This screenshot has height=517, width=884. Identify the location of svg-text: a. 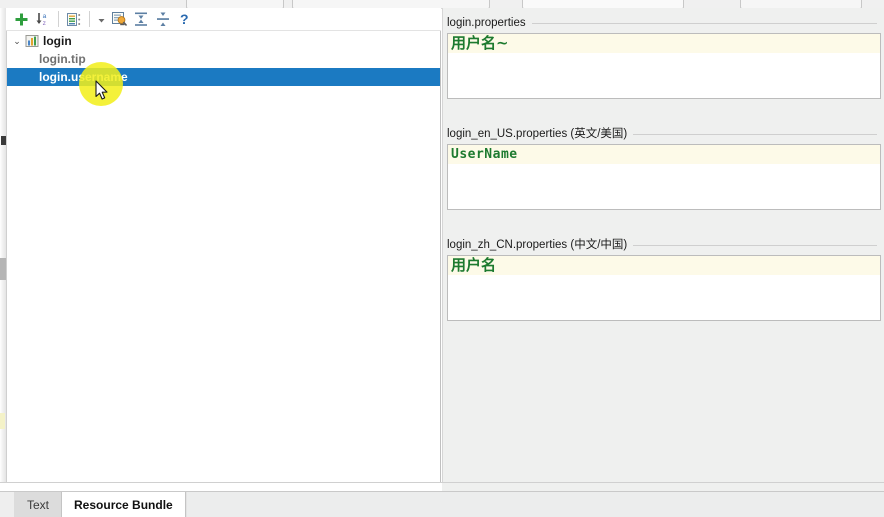
(45, 16).